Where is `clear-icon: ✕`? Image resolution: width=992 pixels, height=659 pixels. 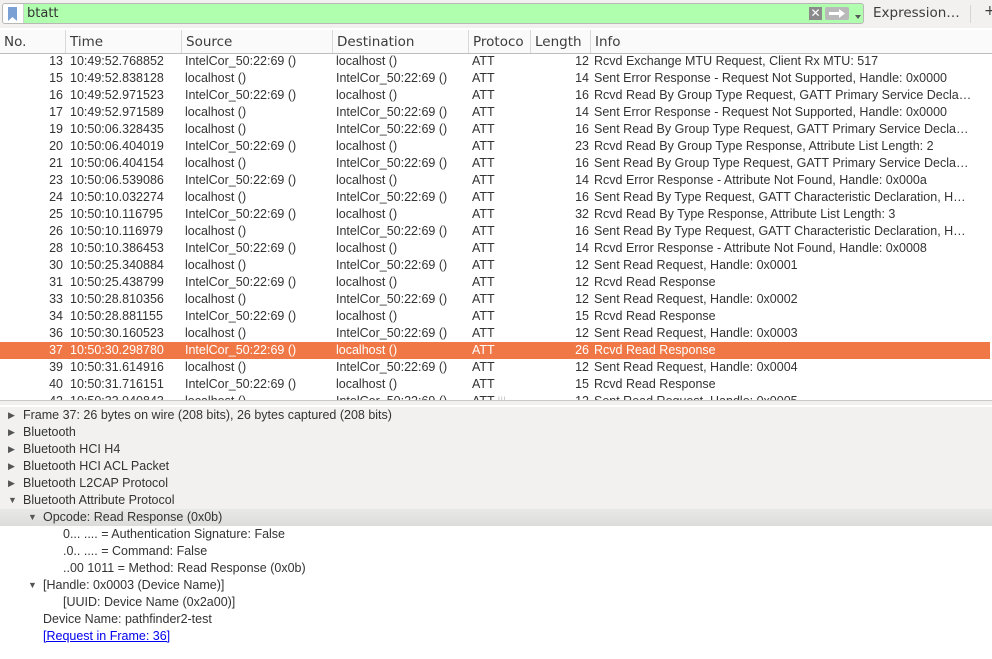
clear-icon: ✕ is located at coordinates (815, 13).